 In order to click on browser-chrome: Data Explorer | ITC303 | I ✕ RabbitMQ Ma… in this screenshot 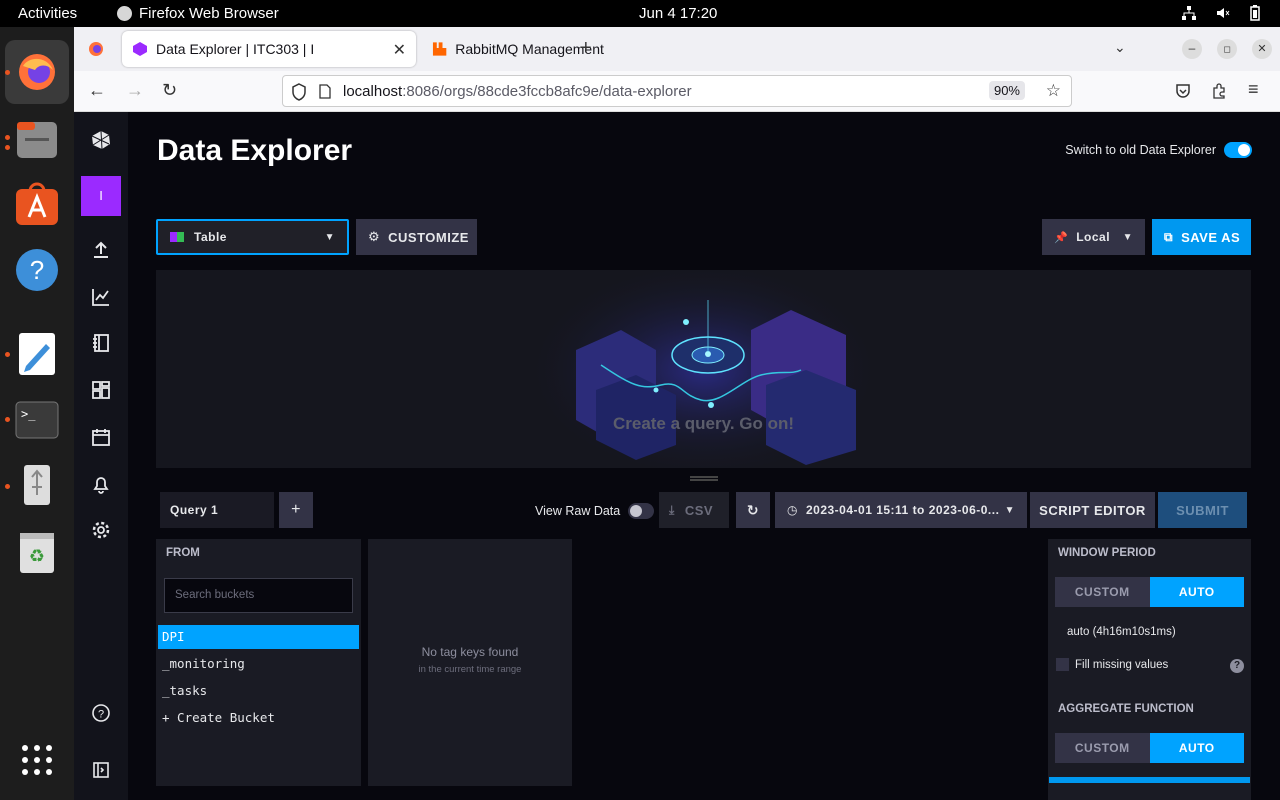, I will do `click(677, 69)`.